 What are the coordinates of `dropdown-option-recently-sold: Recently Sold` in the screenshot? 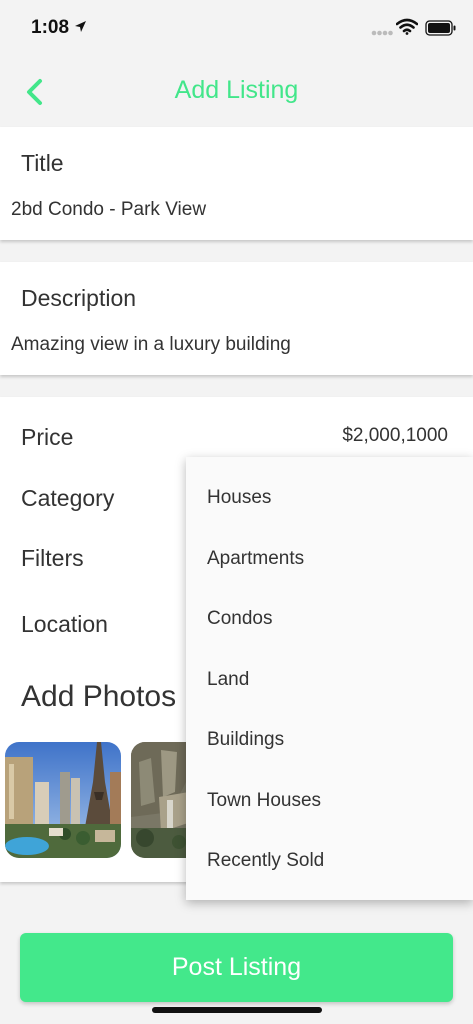 It's located at (265, 861).